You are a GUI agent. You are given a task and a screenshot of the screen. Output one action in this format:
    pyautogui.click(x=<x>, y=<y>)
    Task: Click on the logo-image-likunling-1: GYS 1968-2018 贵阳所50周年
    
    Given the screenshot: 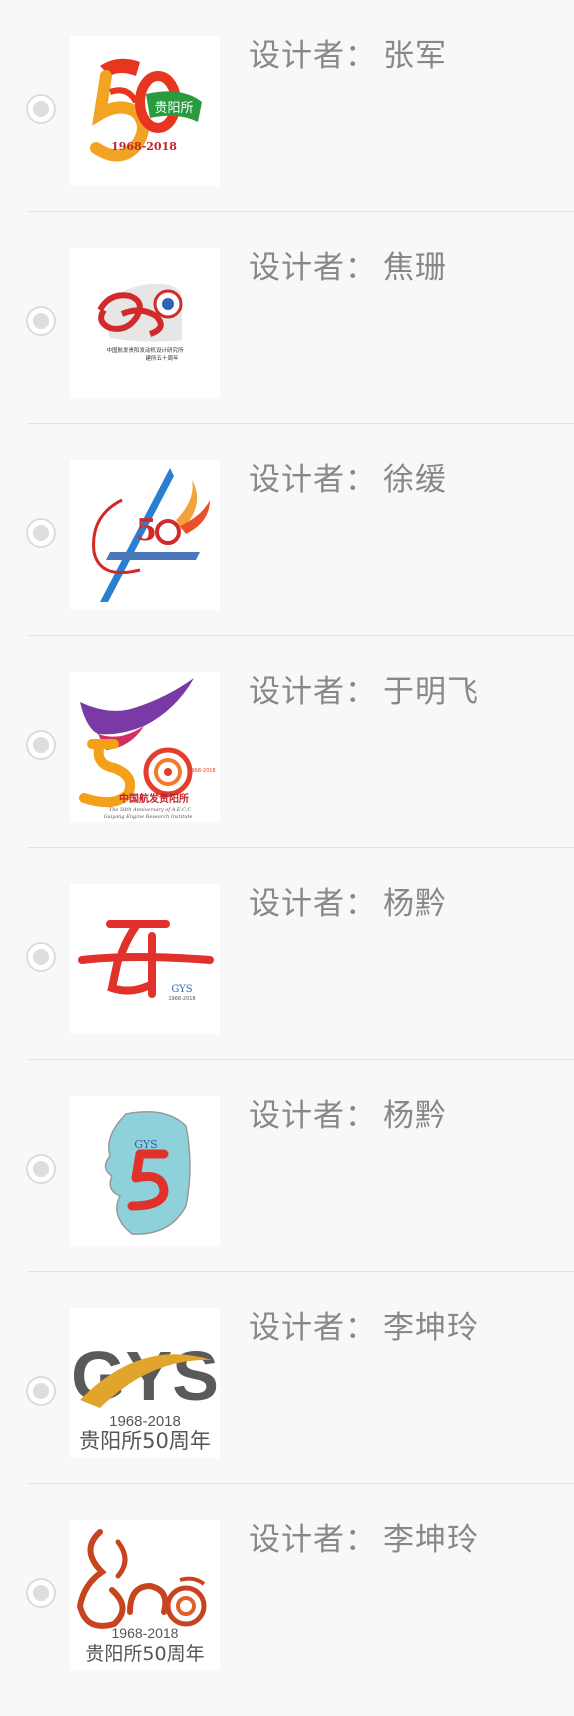 What is the action you would take?
    pyautogui.click(x=145, y=1383)
    